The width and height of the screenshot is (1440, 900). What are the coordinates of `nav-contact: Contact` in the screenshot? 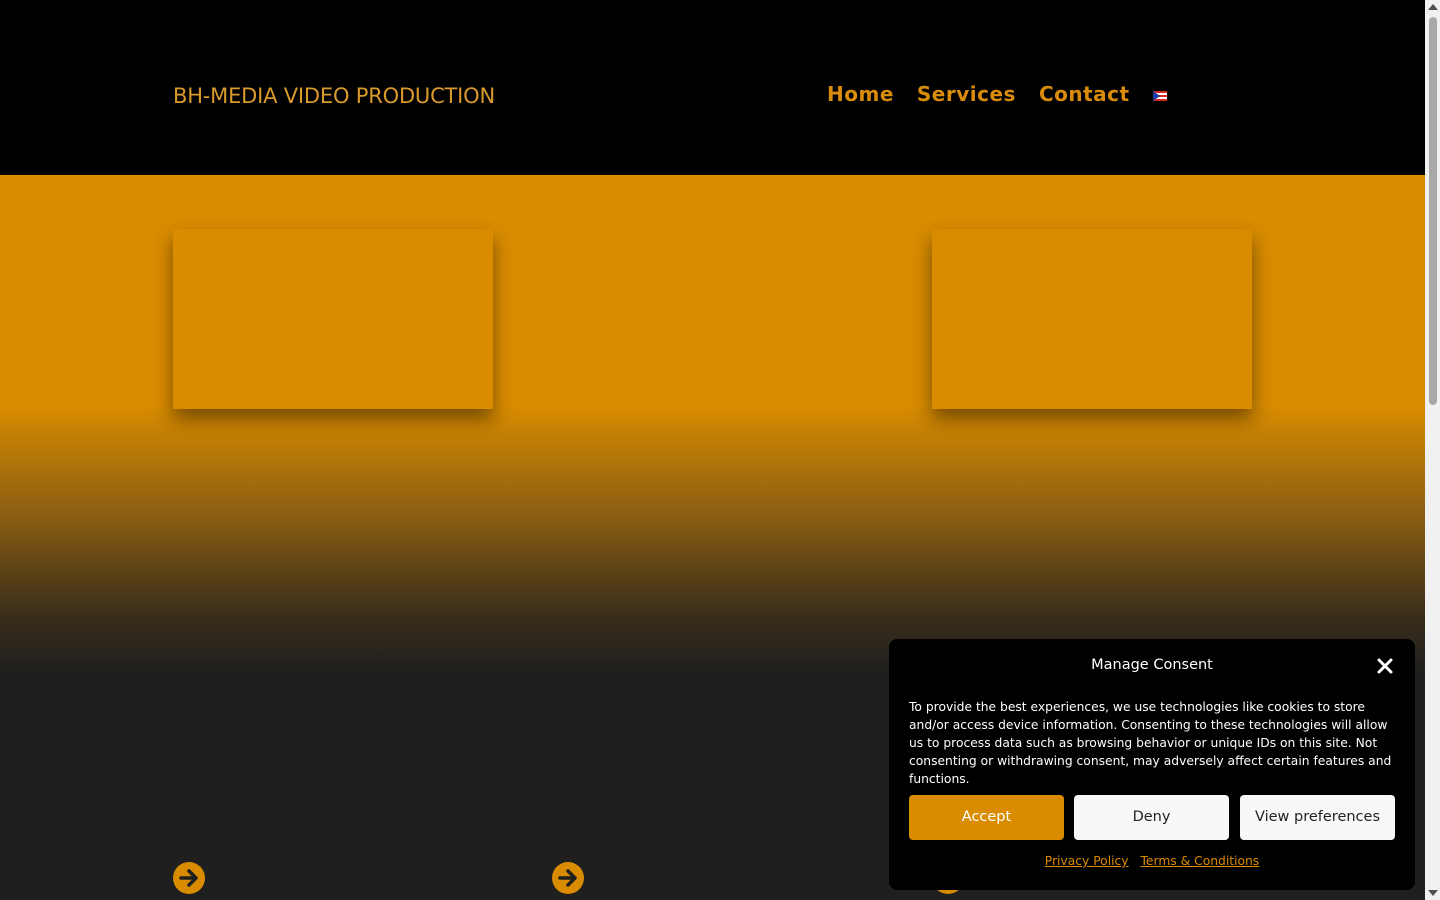 It's located at (1084, 94).